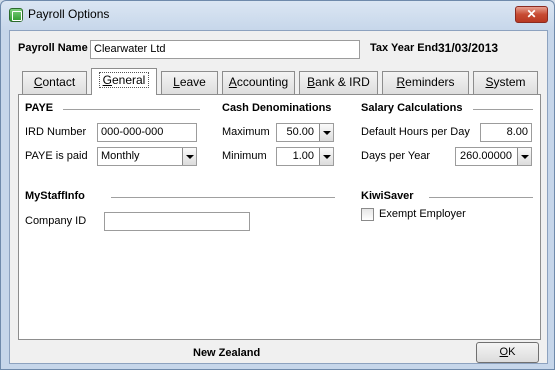 This screenshot has width=555, height=370. I want to click on tab-contact: Contact, so click(54, 82).